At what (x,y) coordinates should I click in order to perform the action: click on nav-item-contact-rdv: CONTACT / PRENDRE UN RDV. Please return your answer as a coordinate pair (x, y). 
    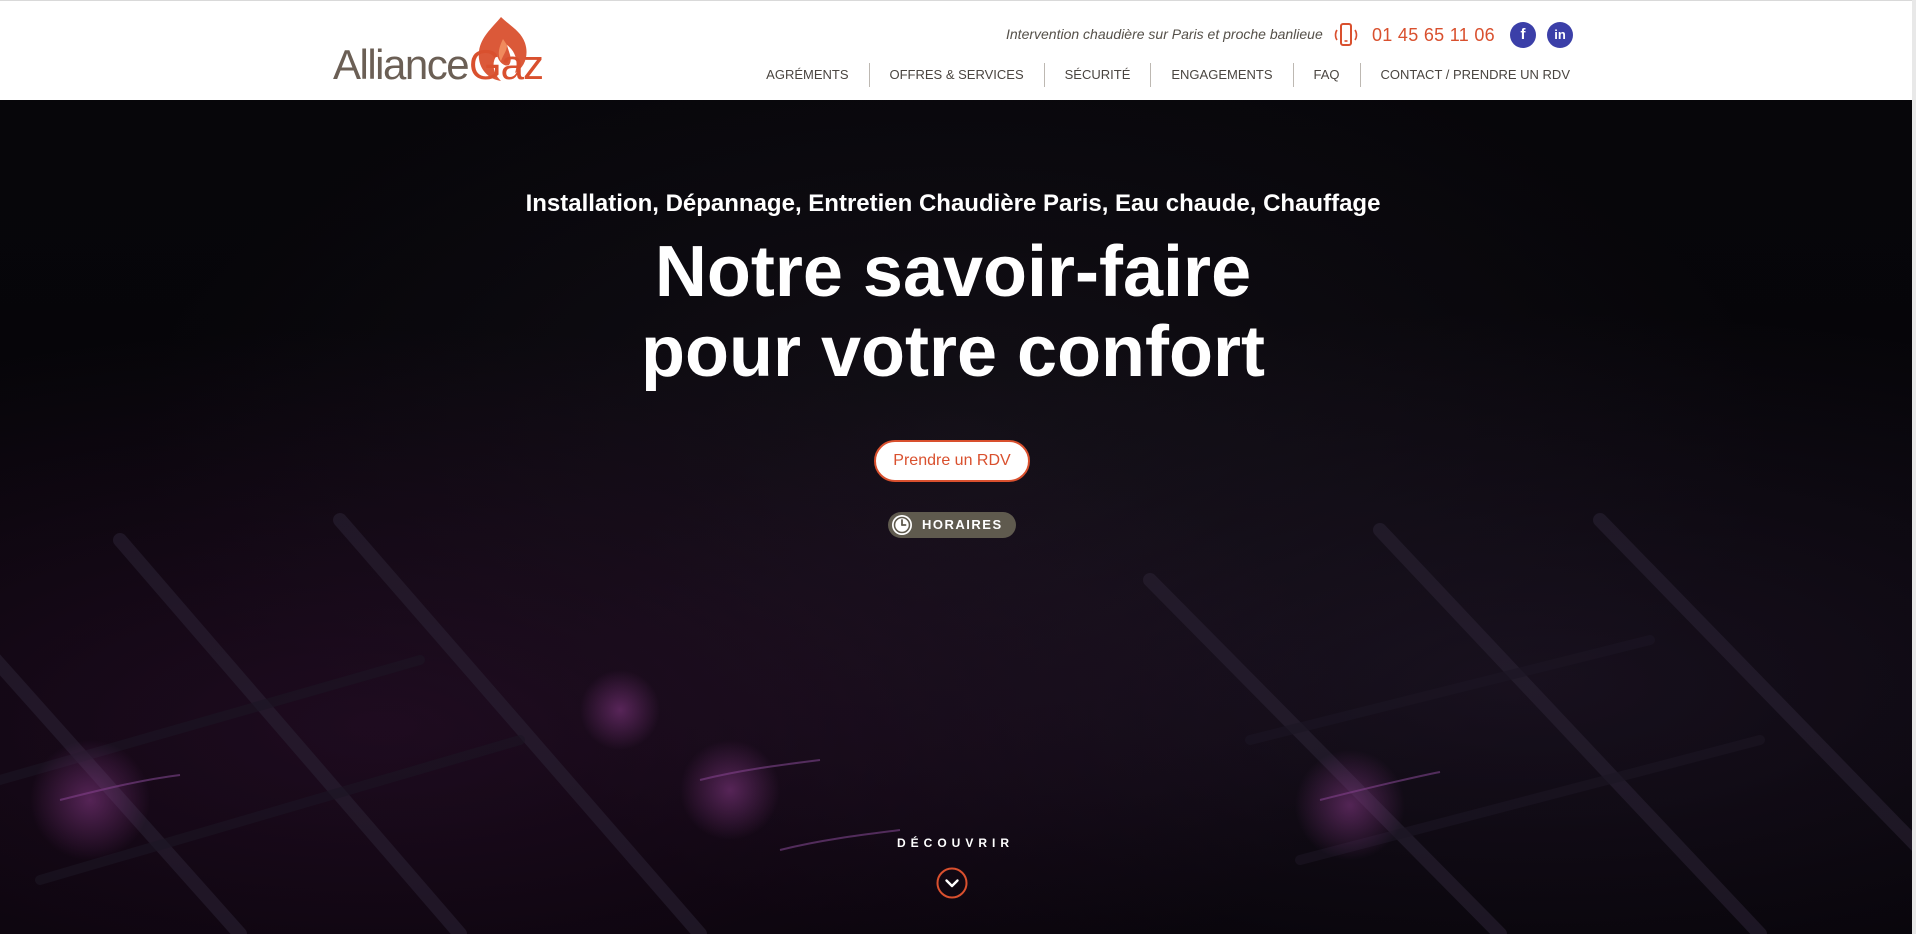
    Looking at the image, I should click on (1464, 75).